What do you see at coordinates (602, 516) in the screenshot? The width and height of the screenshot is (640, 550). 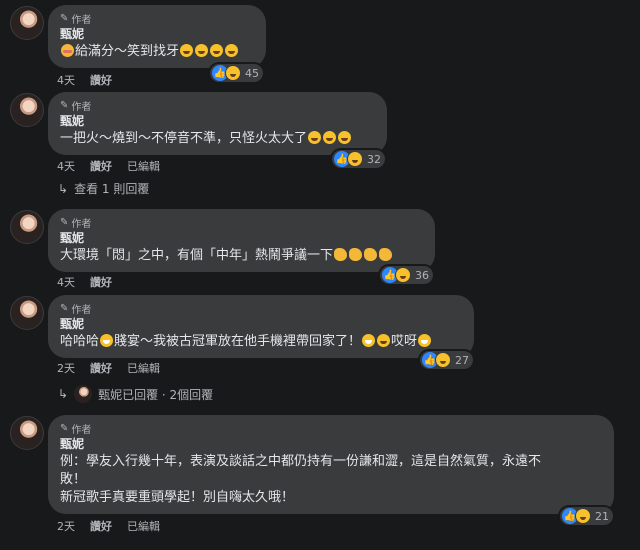 I see `reaction-count: 21` at bounding box center [602, 516].